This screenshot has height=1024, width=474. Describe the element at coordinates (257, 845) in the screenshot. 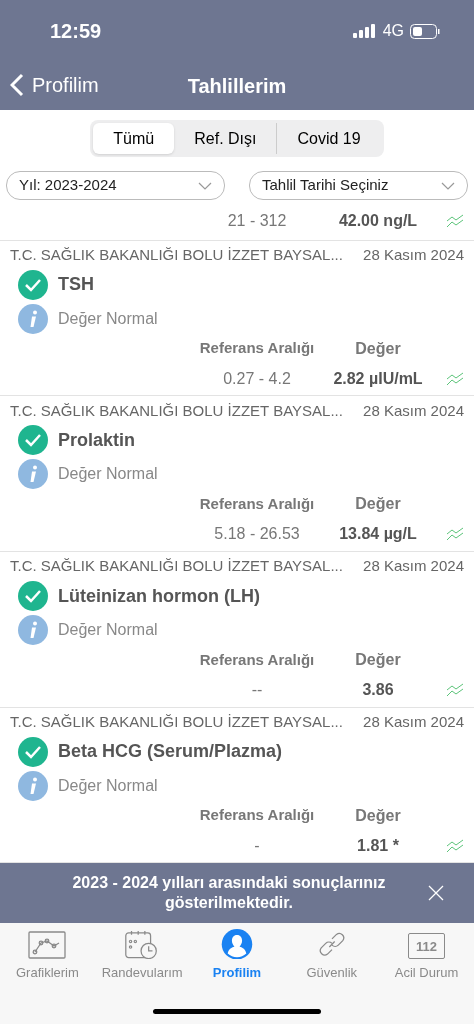

I see `reference-range: -` at that location.